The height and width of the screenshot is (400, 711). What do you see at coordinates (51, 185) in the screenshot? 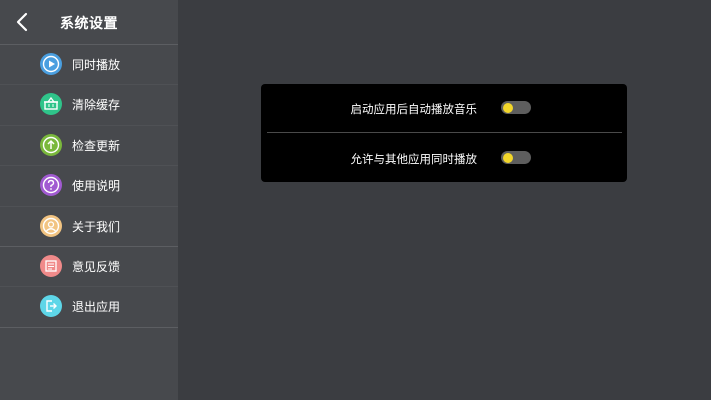
I see `question-icon` at bounding box center [51, 185].